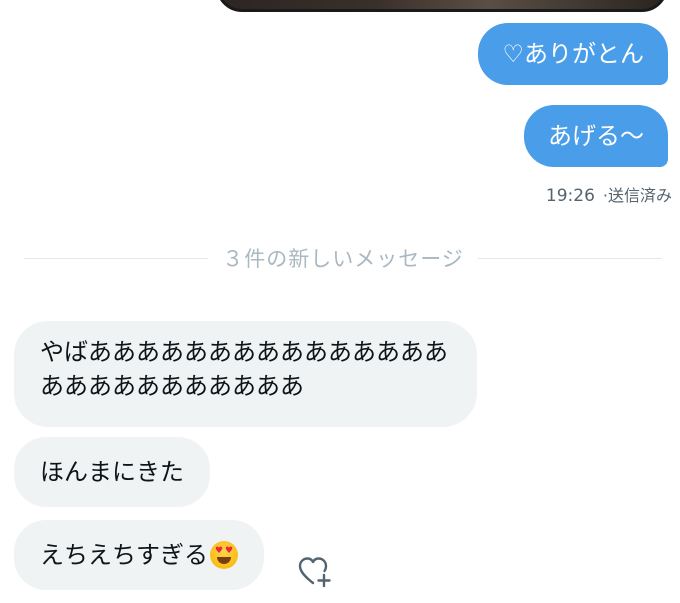 Image resolution: width=680 pixels, height=603 pixels. I want to click on sent-message-text: あげる〜, so click(596, 136).